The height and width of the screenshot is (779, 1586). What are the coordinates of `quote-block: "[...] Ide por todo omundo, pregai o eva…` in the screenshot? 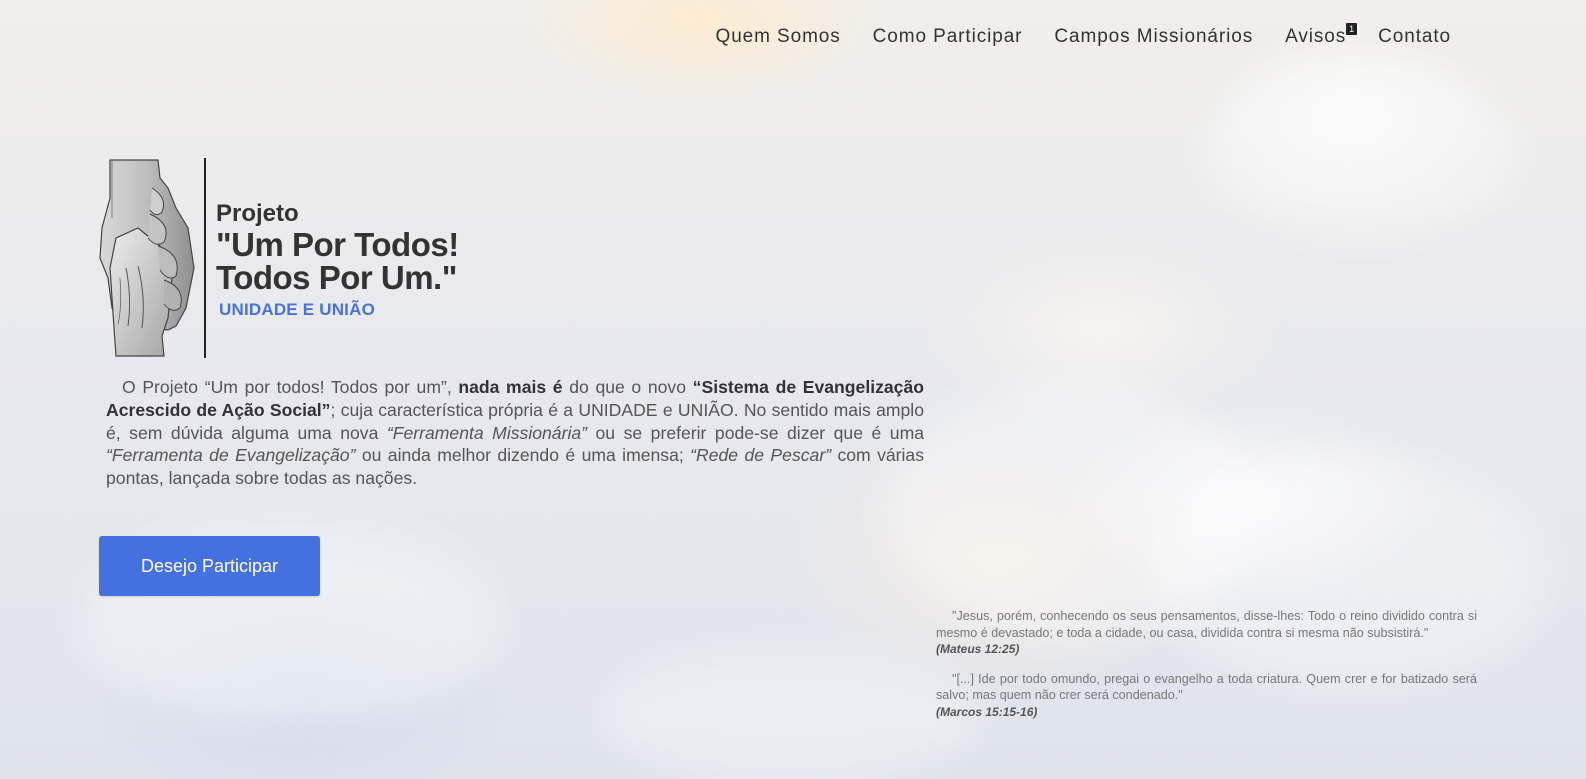 It's located at (1206, 696).